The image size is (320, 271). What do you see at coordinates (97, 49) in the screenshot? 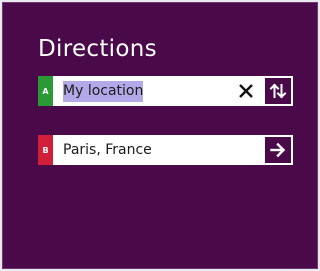
I see `page-title: Directions` at bounding box center [97, 49].